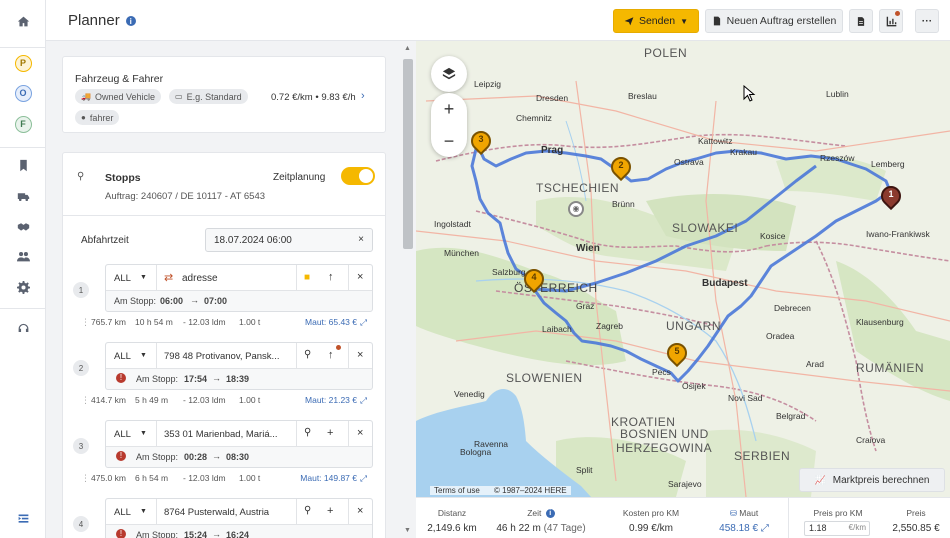  Describe the element at coordinates (469, 394) in the screenshot. I see `city-label: Venedig` at that location.